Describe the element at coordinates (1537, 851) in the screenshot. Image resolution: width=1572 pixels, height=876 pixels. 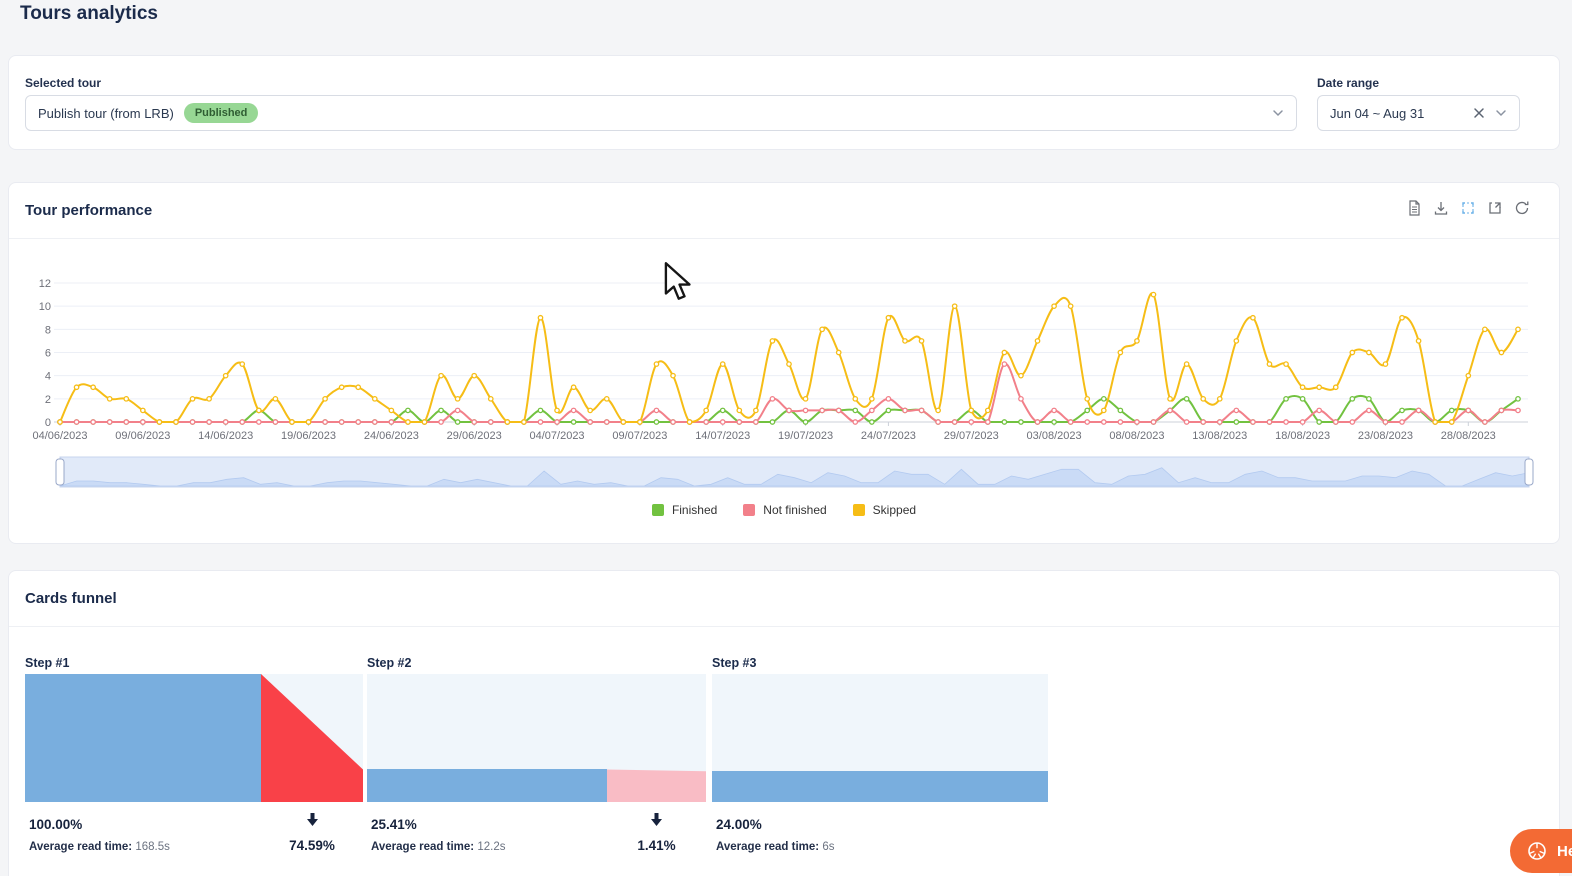
I see `help-globe-icon` at that location.